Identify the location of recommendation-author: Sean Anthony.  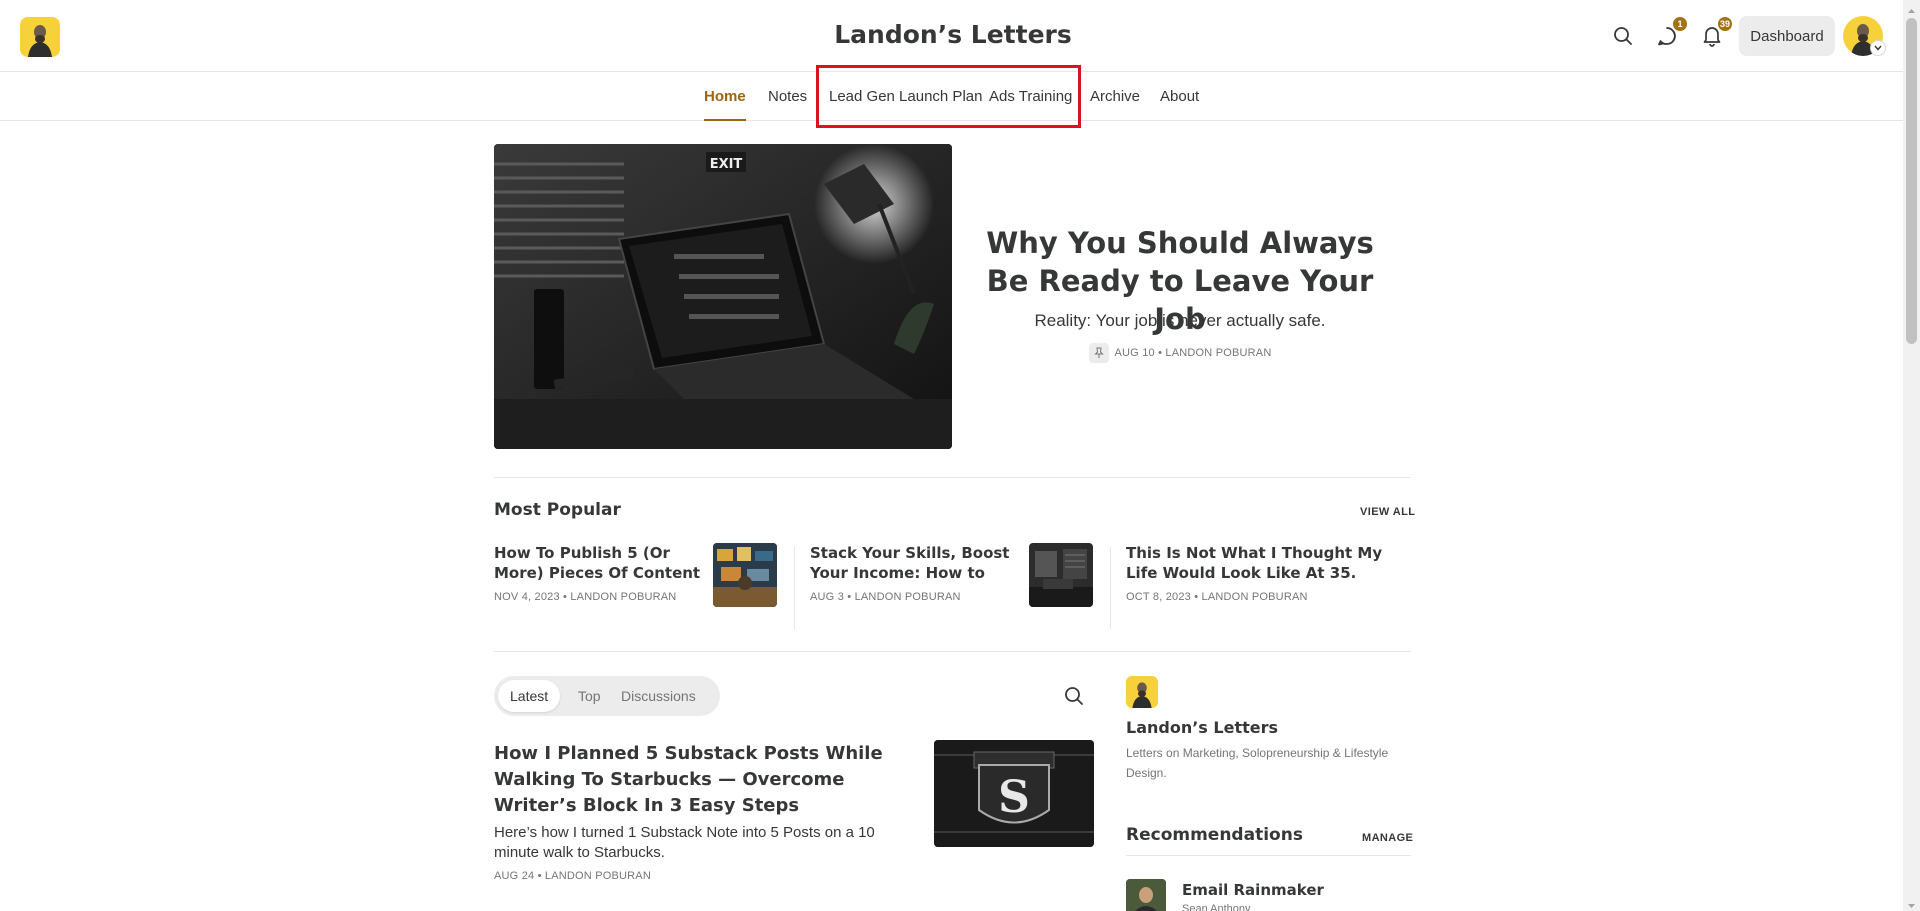
(1216, 907).